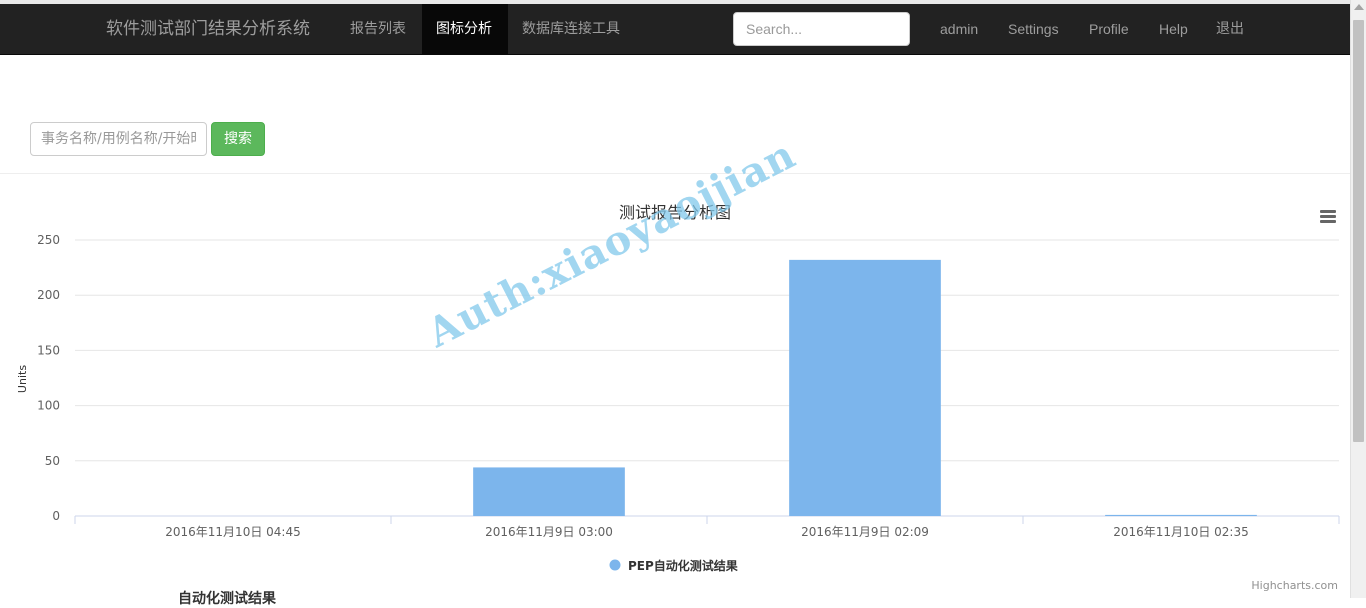  I want to click on nav-item-chart-analysis: 图标分析, so click(465, 29).